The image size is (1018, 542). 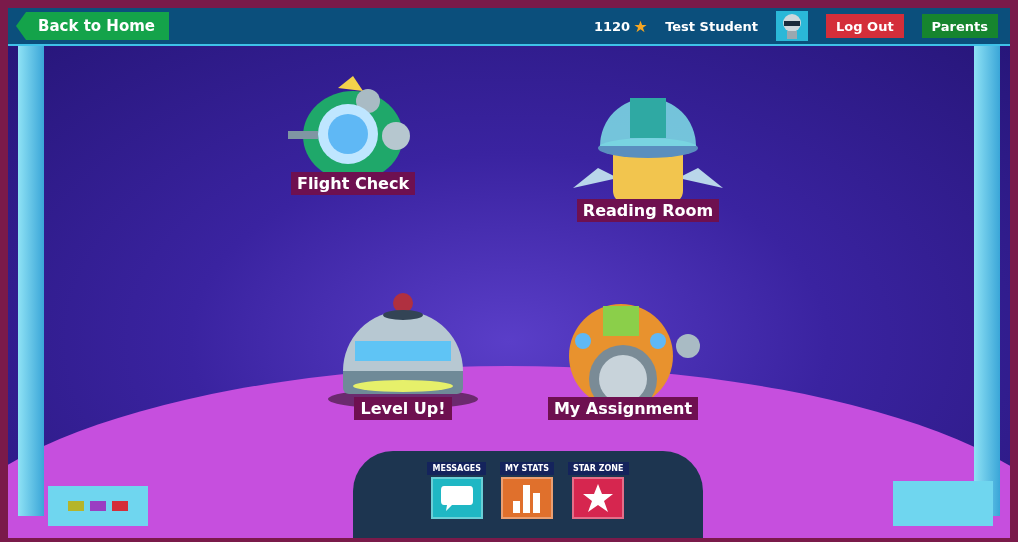 I want to click on avatar-icon, so click(x=792, y=26).